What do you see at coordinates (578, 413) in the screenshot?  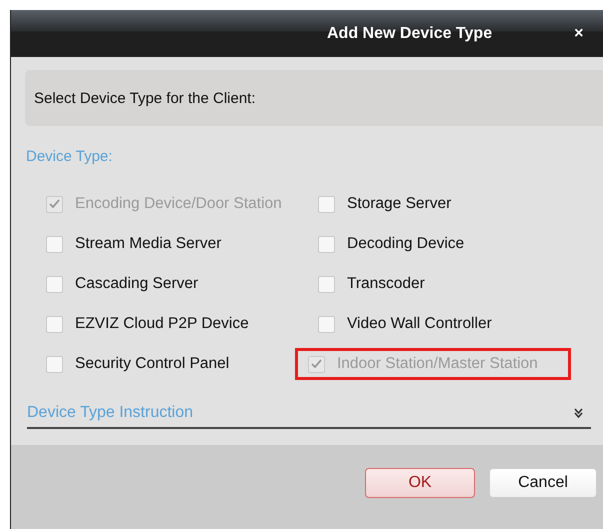 I see `expand-chevron-icon` at bounding box center [578, 413].